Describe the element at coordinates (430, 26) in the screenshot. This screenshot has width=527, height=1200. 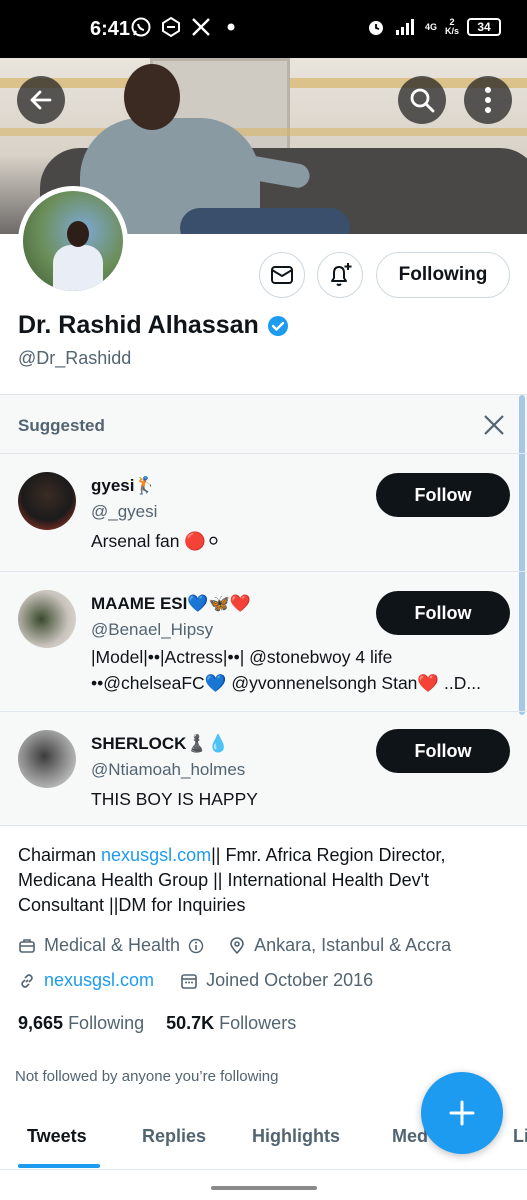
I see `network-type: 4G` at that location.